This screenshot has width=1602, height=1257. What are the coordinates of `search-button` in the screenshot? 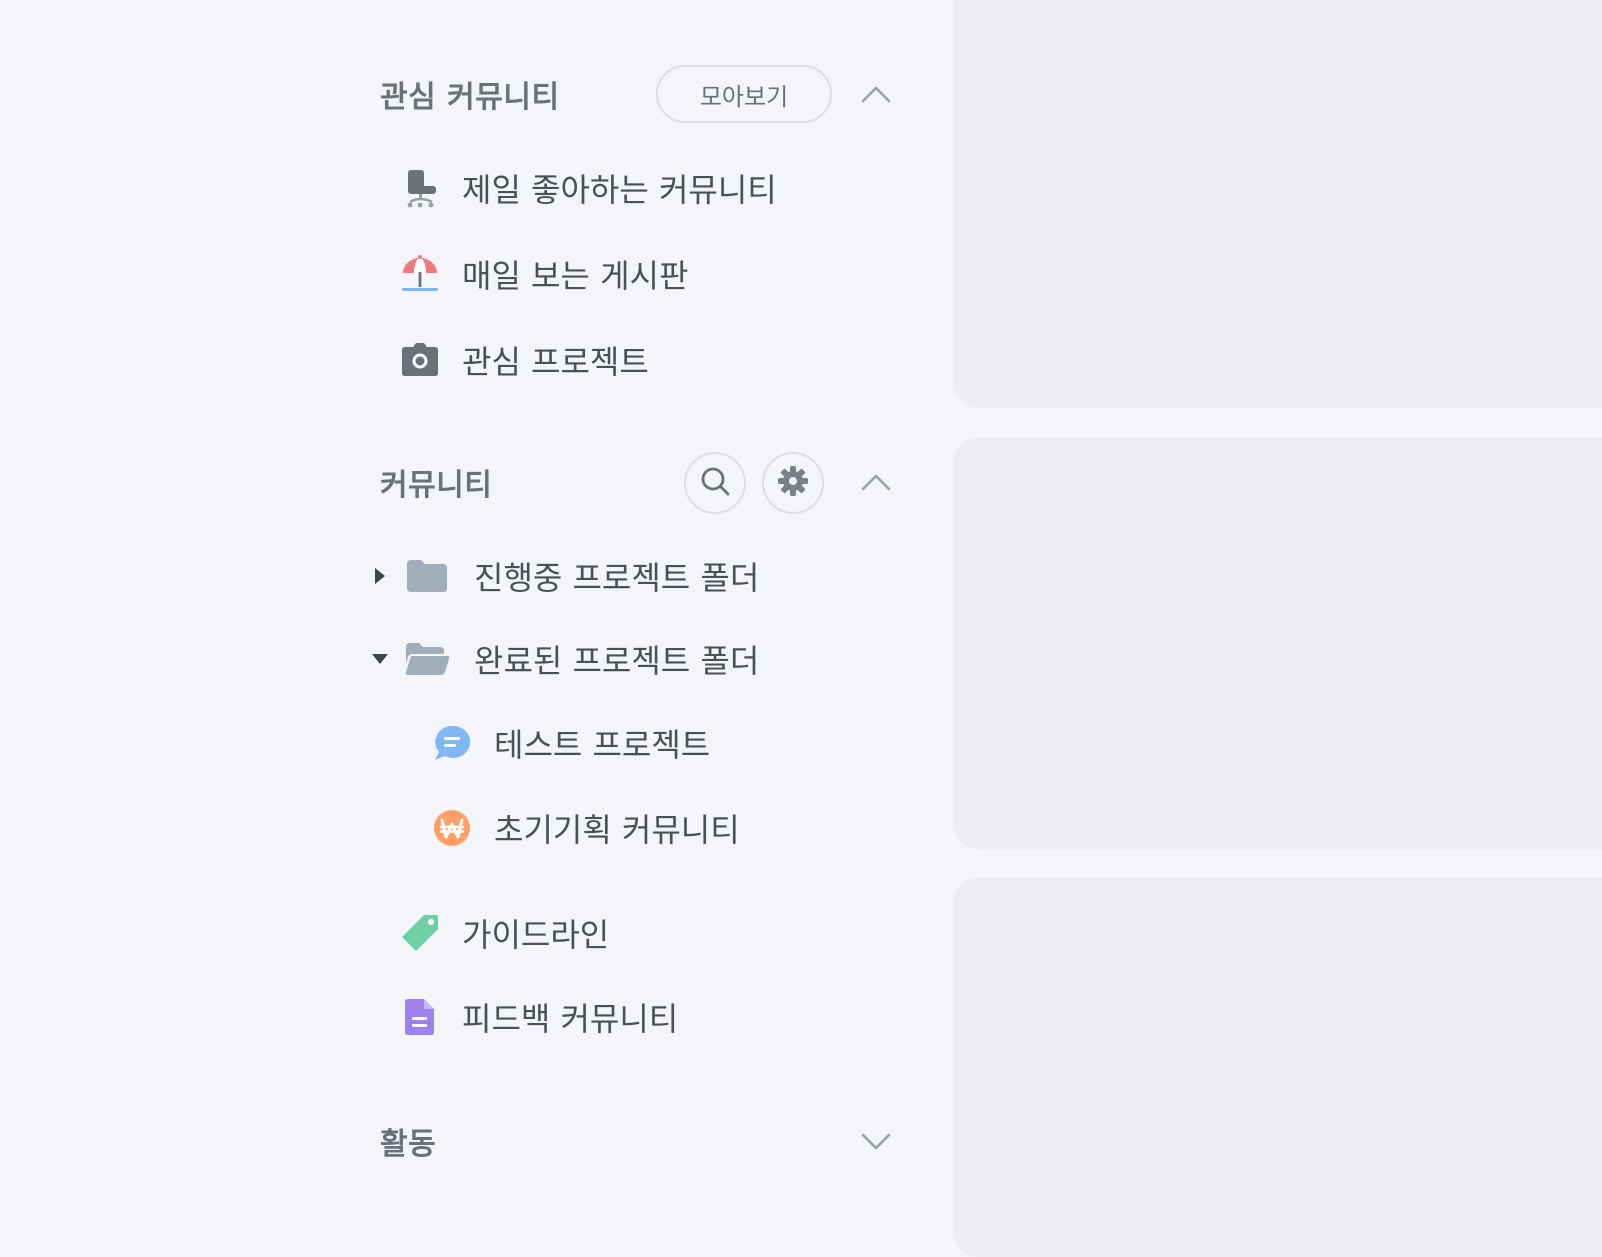 It's located at (715, 483).